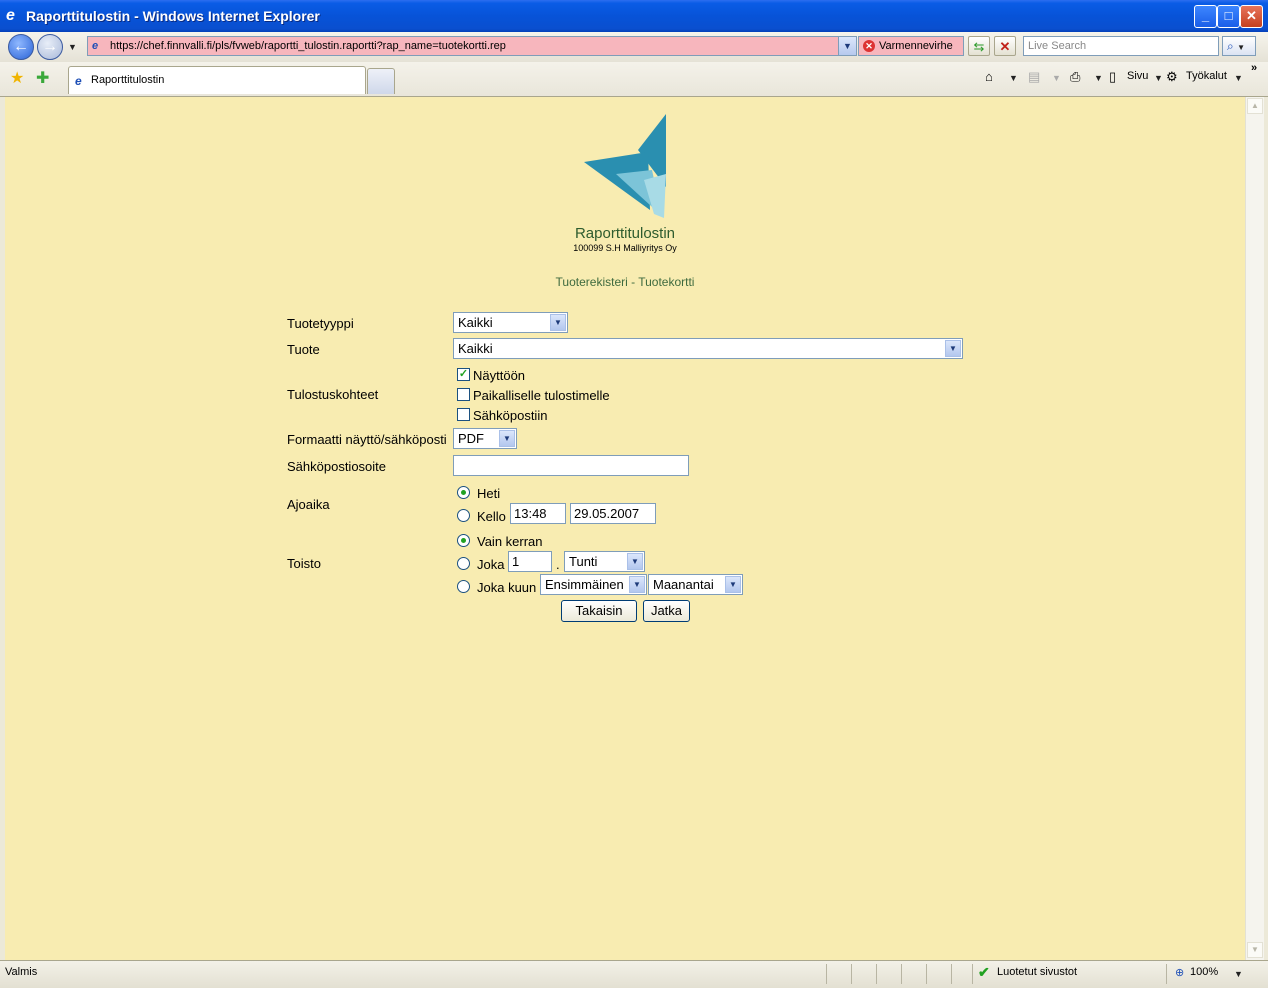 The image size is (1268, 988). I want to click on tools-menu-button: Työkalut, so click(1206, 76).